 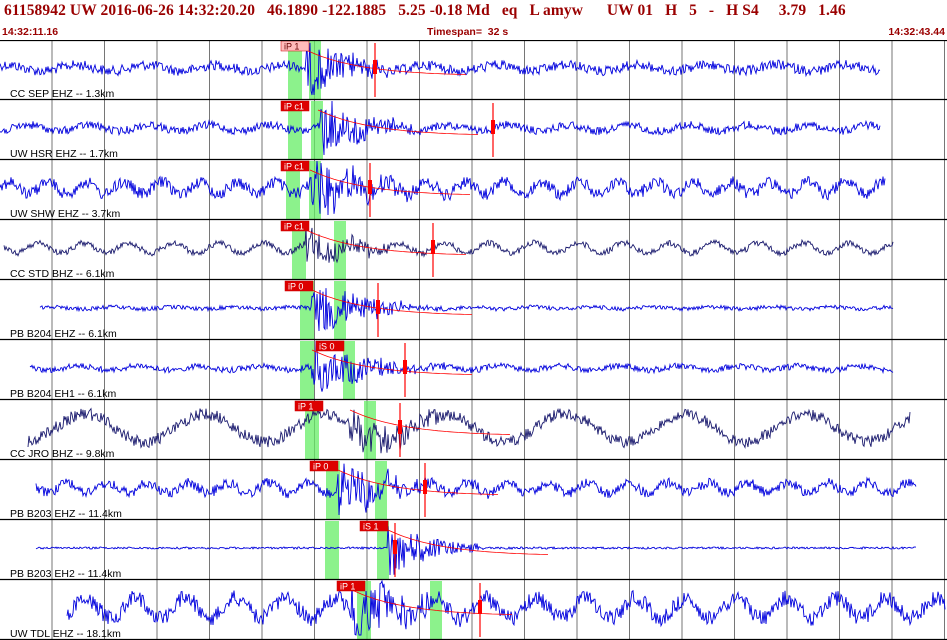 What do you see at coordinates (66, 574) in the screenshot?
I see `channel-label: PB B203 EH2 -- 11.4km` at bounding box center [66, 574].